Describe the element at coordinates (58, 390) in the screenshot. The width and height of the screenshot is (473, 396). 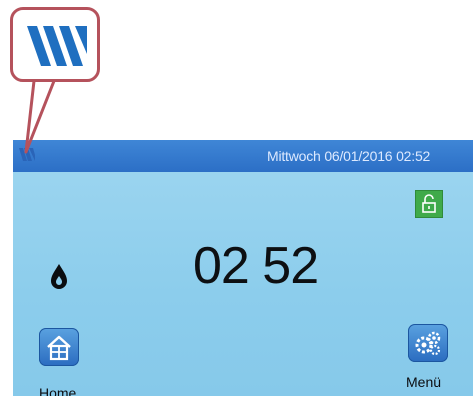
I see `home-label: Home` at that location.